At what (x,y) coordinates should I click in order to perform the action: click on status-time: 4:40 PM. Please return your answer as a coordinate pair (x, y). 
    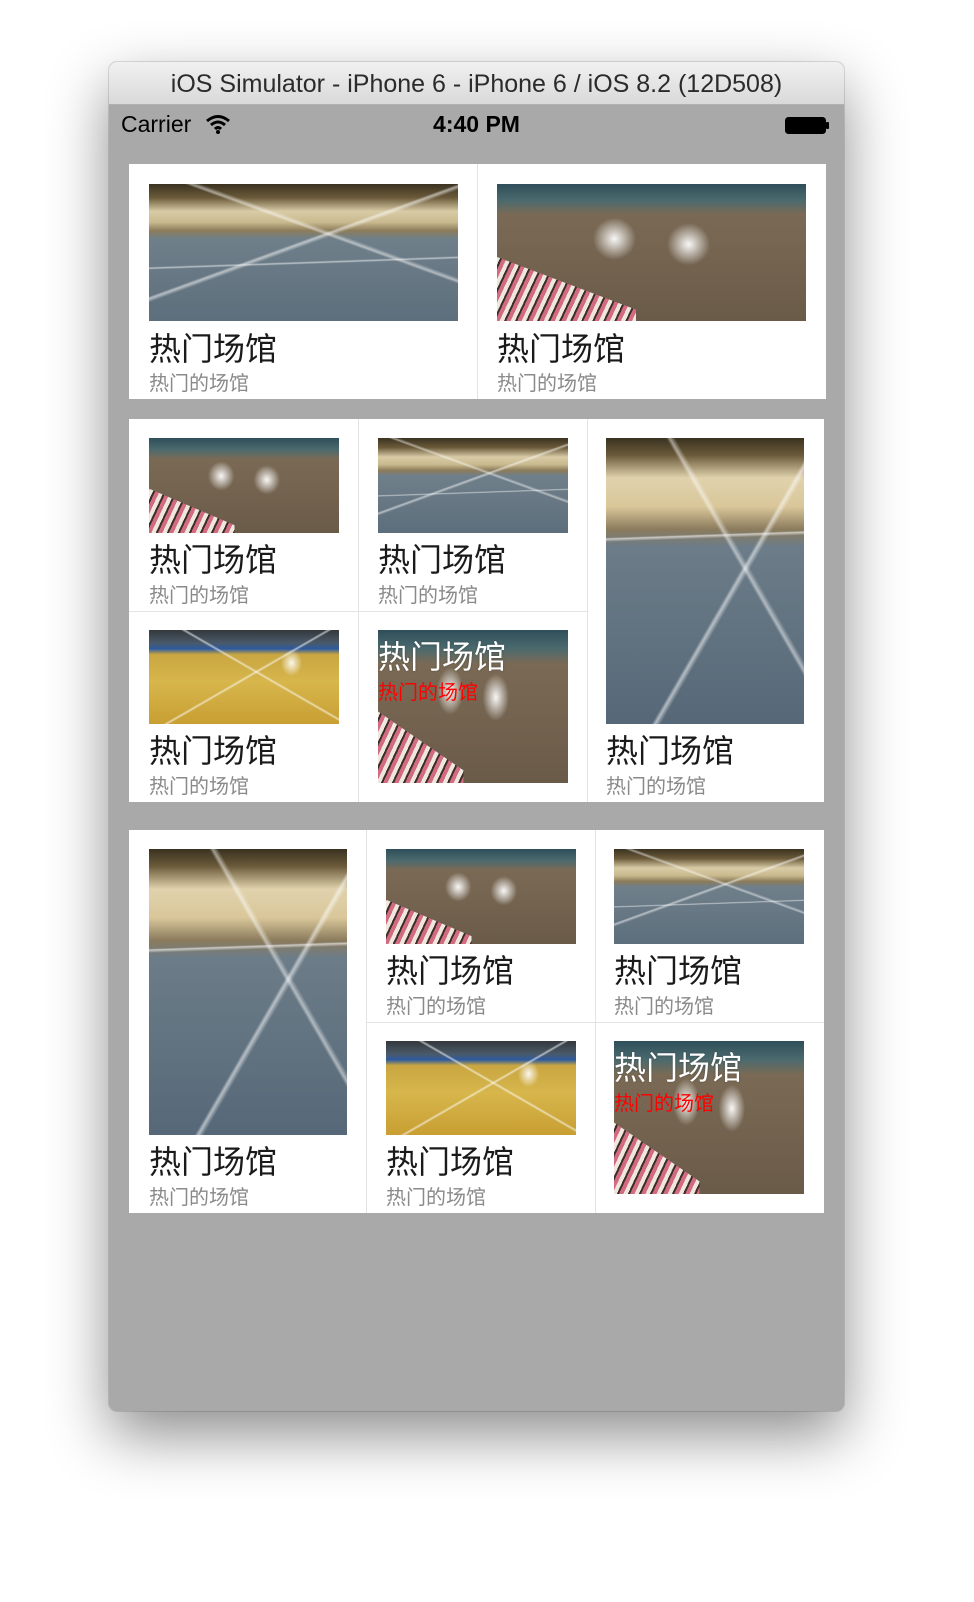
    Looking at the image, I should click on (476, 124).